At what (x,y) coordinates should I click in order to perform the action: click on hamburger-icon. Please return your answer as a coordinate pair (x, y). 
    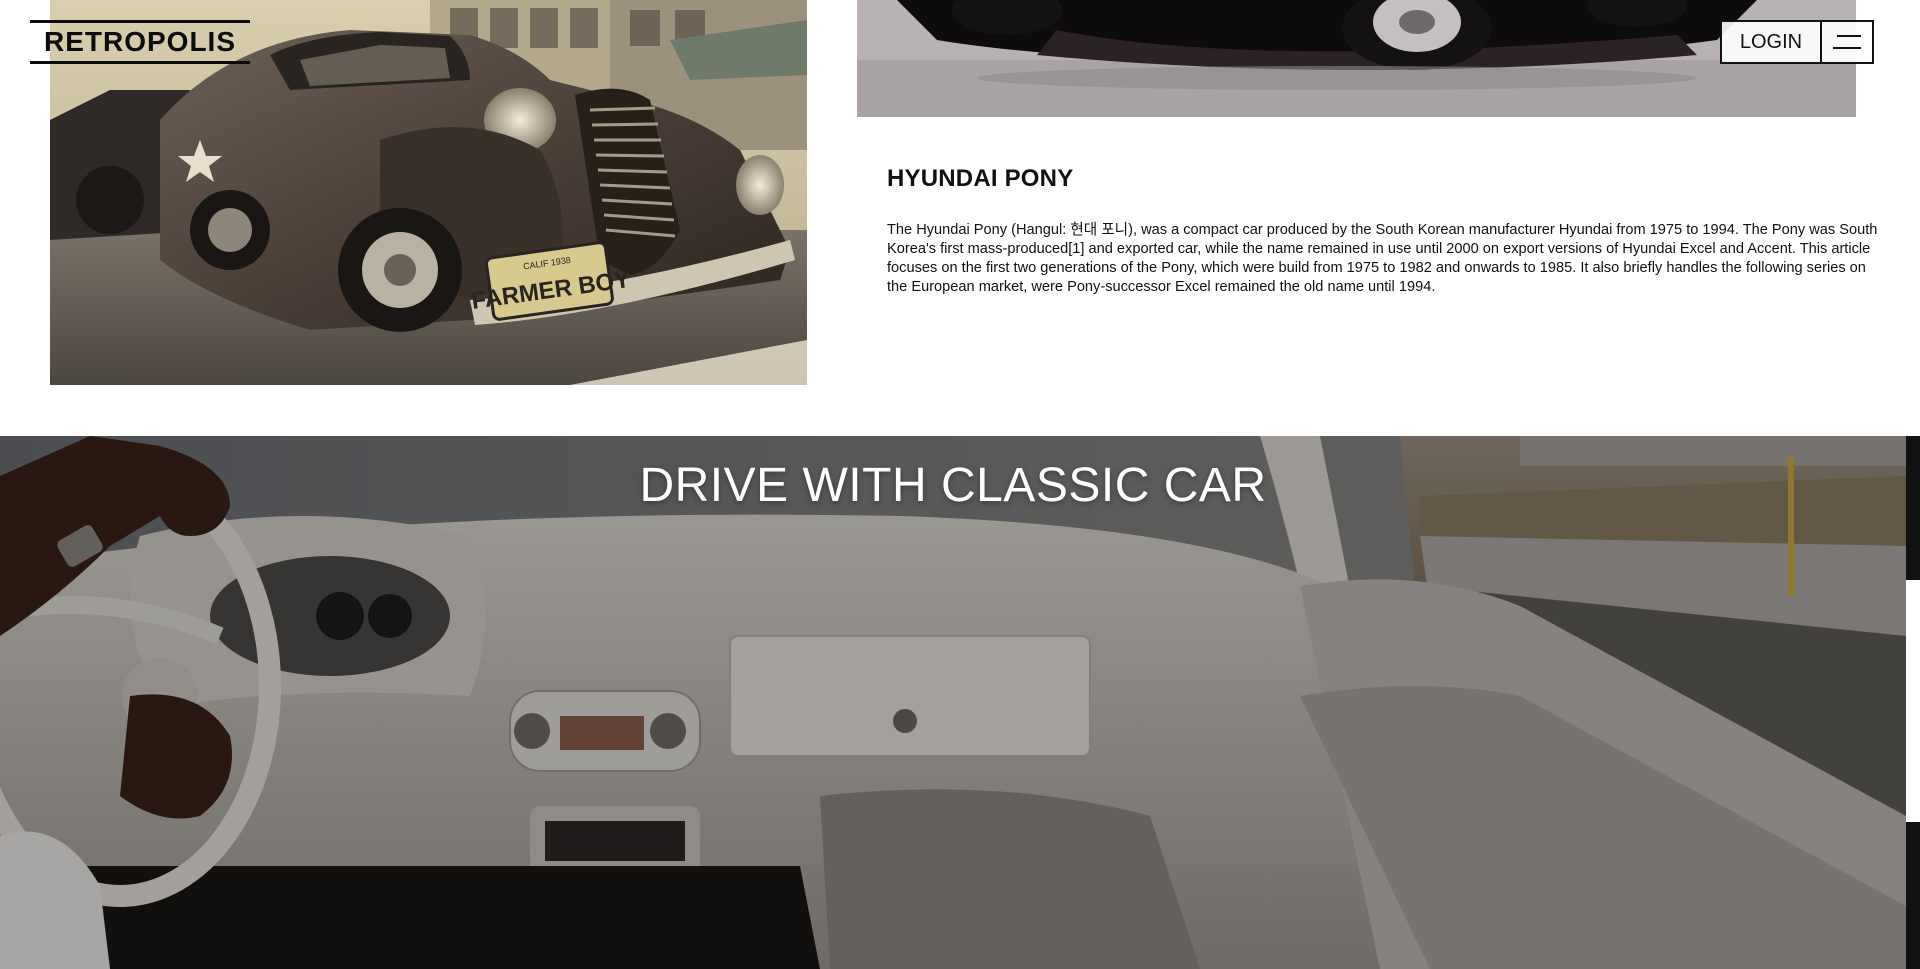
    Looking at the image, I should click on (1847, 42).